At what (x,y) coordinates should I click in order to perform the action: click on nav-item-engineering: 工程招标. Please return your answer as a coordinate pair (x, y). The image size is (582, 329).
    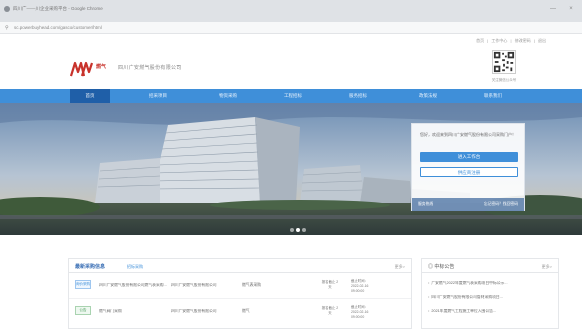
    Looking at the image, I should click on (293, 96).